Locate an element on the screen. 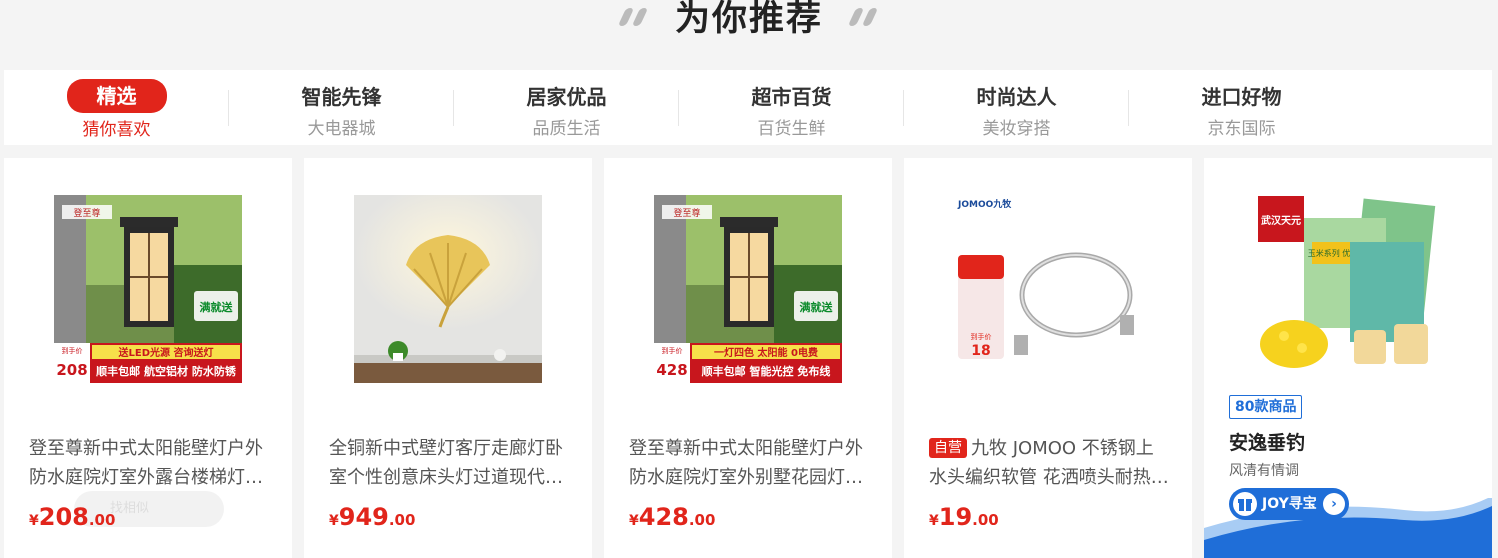 The height and width of the screenshot is (558, 1498). price-integer: 208 is located at coordinates (63, 517).